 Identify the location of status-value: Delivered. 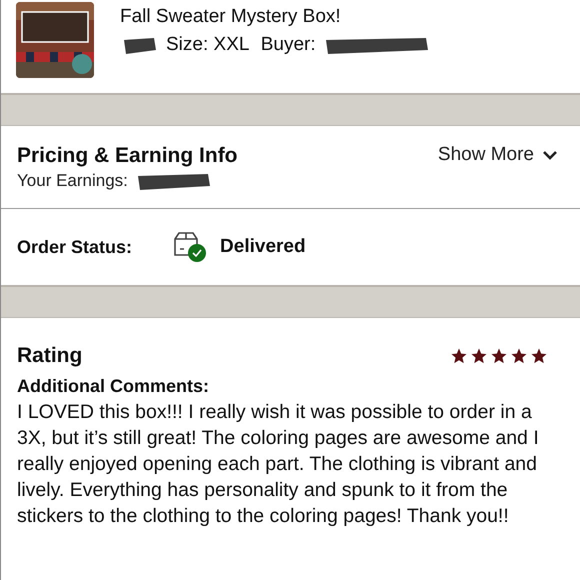
(263, 247).